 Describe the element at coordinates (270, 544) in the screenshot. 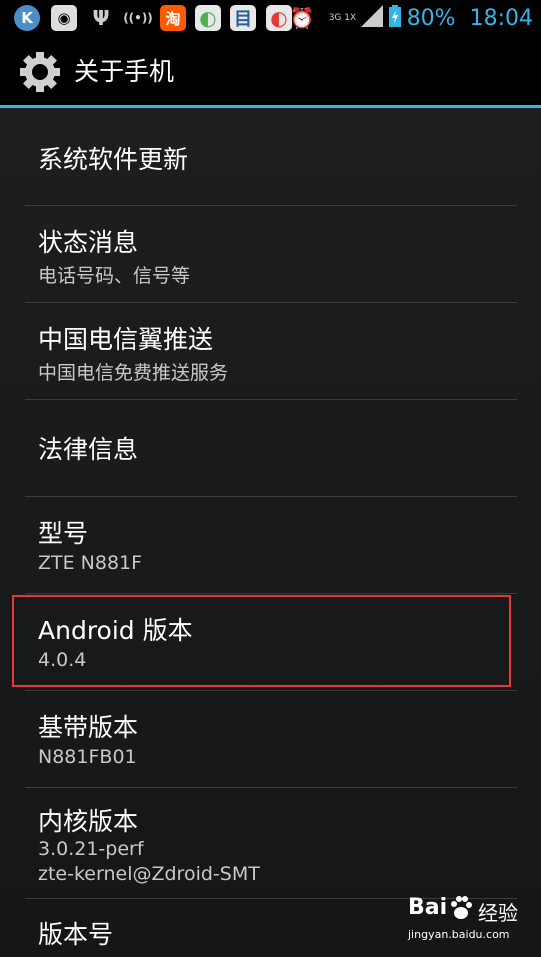

I see `list-item-model: 型号 ZTE N881F` at that location.